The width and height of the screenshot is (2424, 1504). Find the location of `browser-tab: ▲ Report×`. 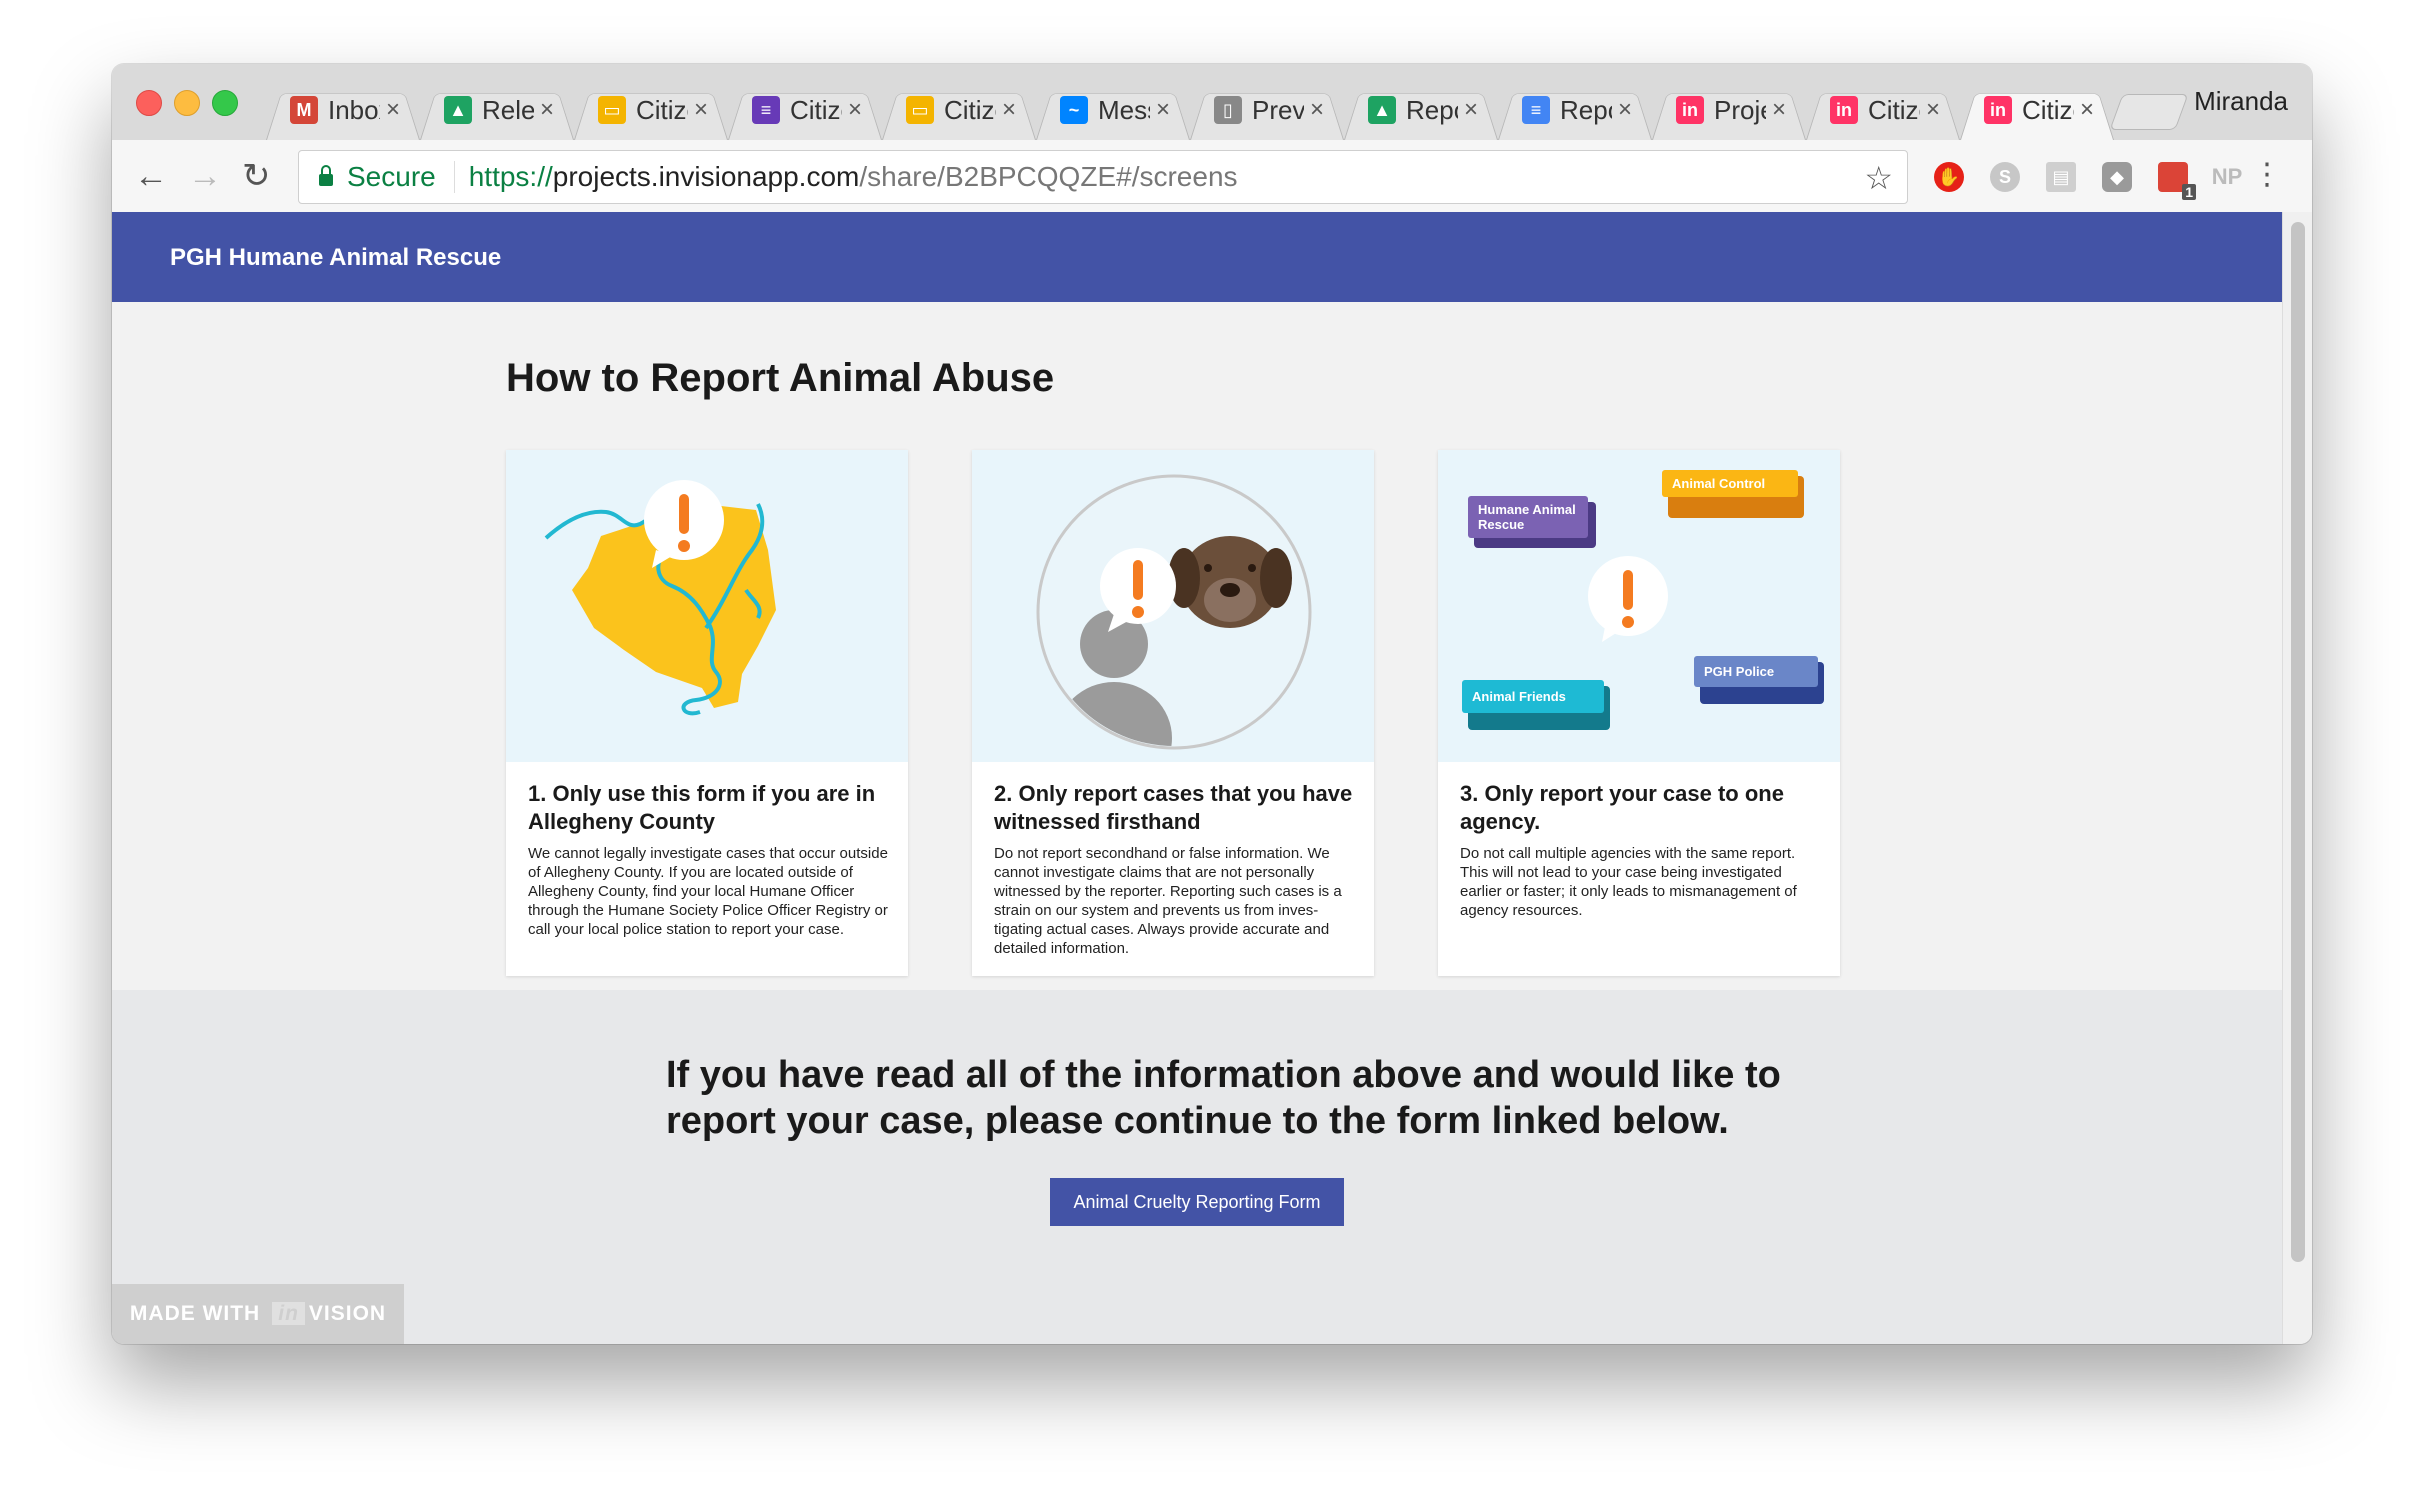

browser-tab: ▲ Report× is located at coordinates (1415, 110).